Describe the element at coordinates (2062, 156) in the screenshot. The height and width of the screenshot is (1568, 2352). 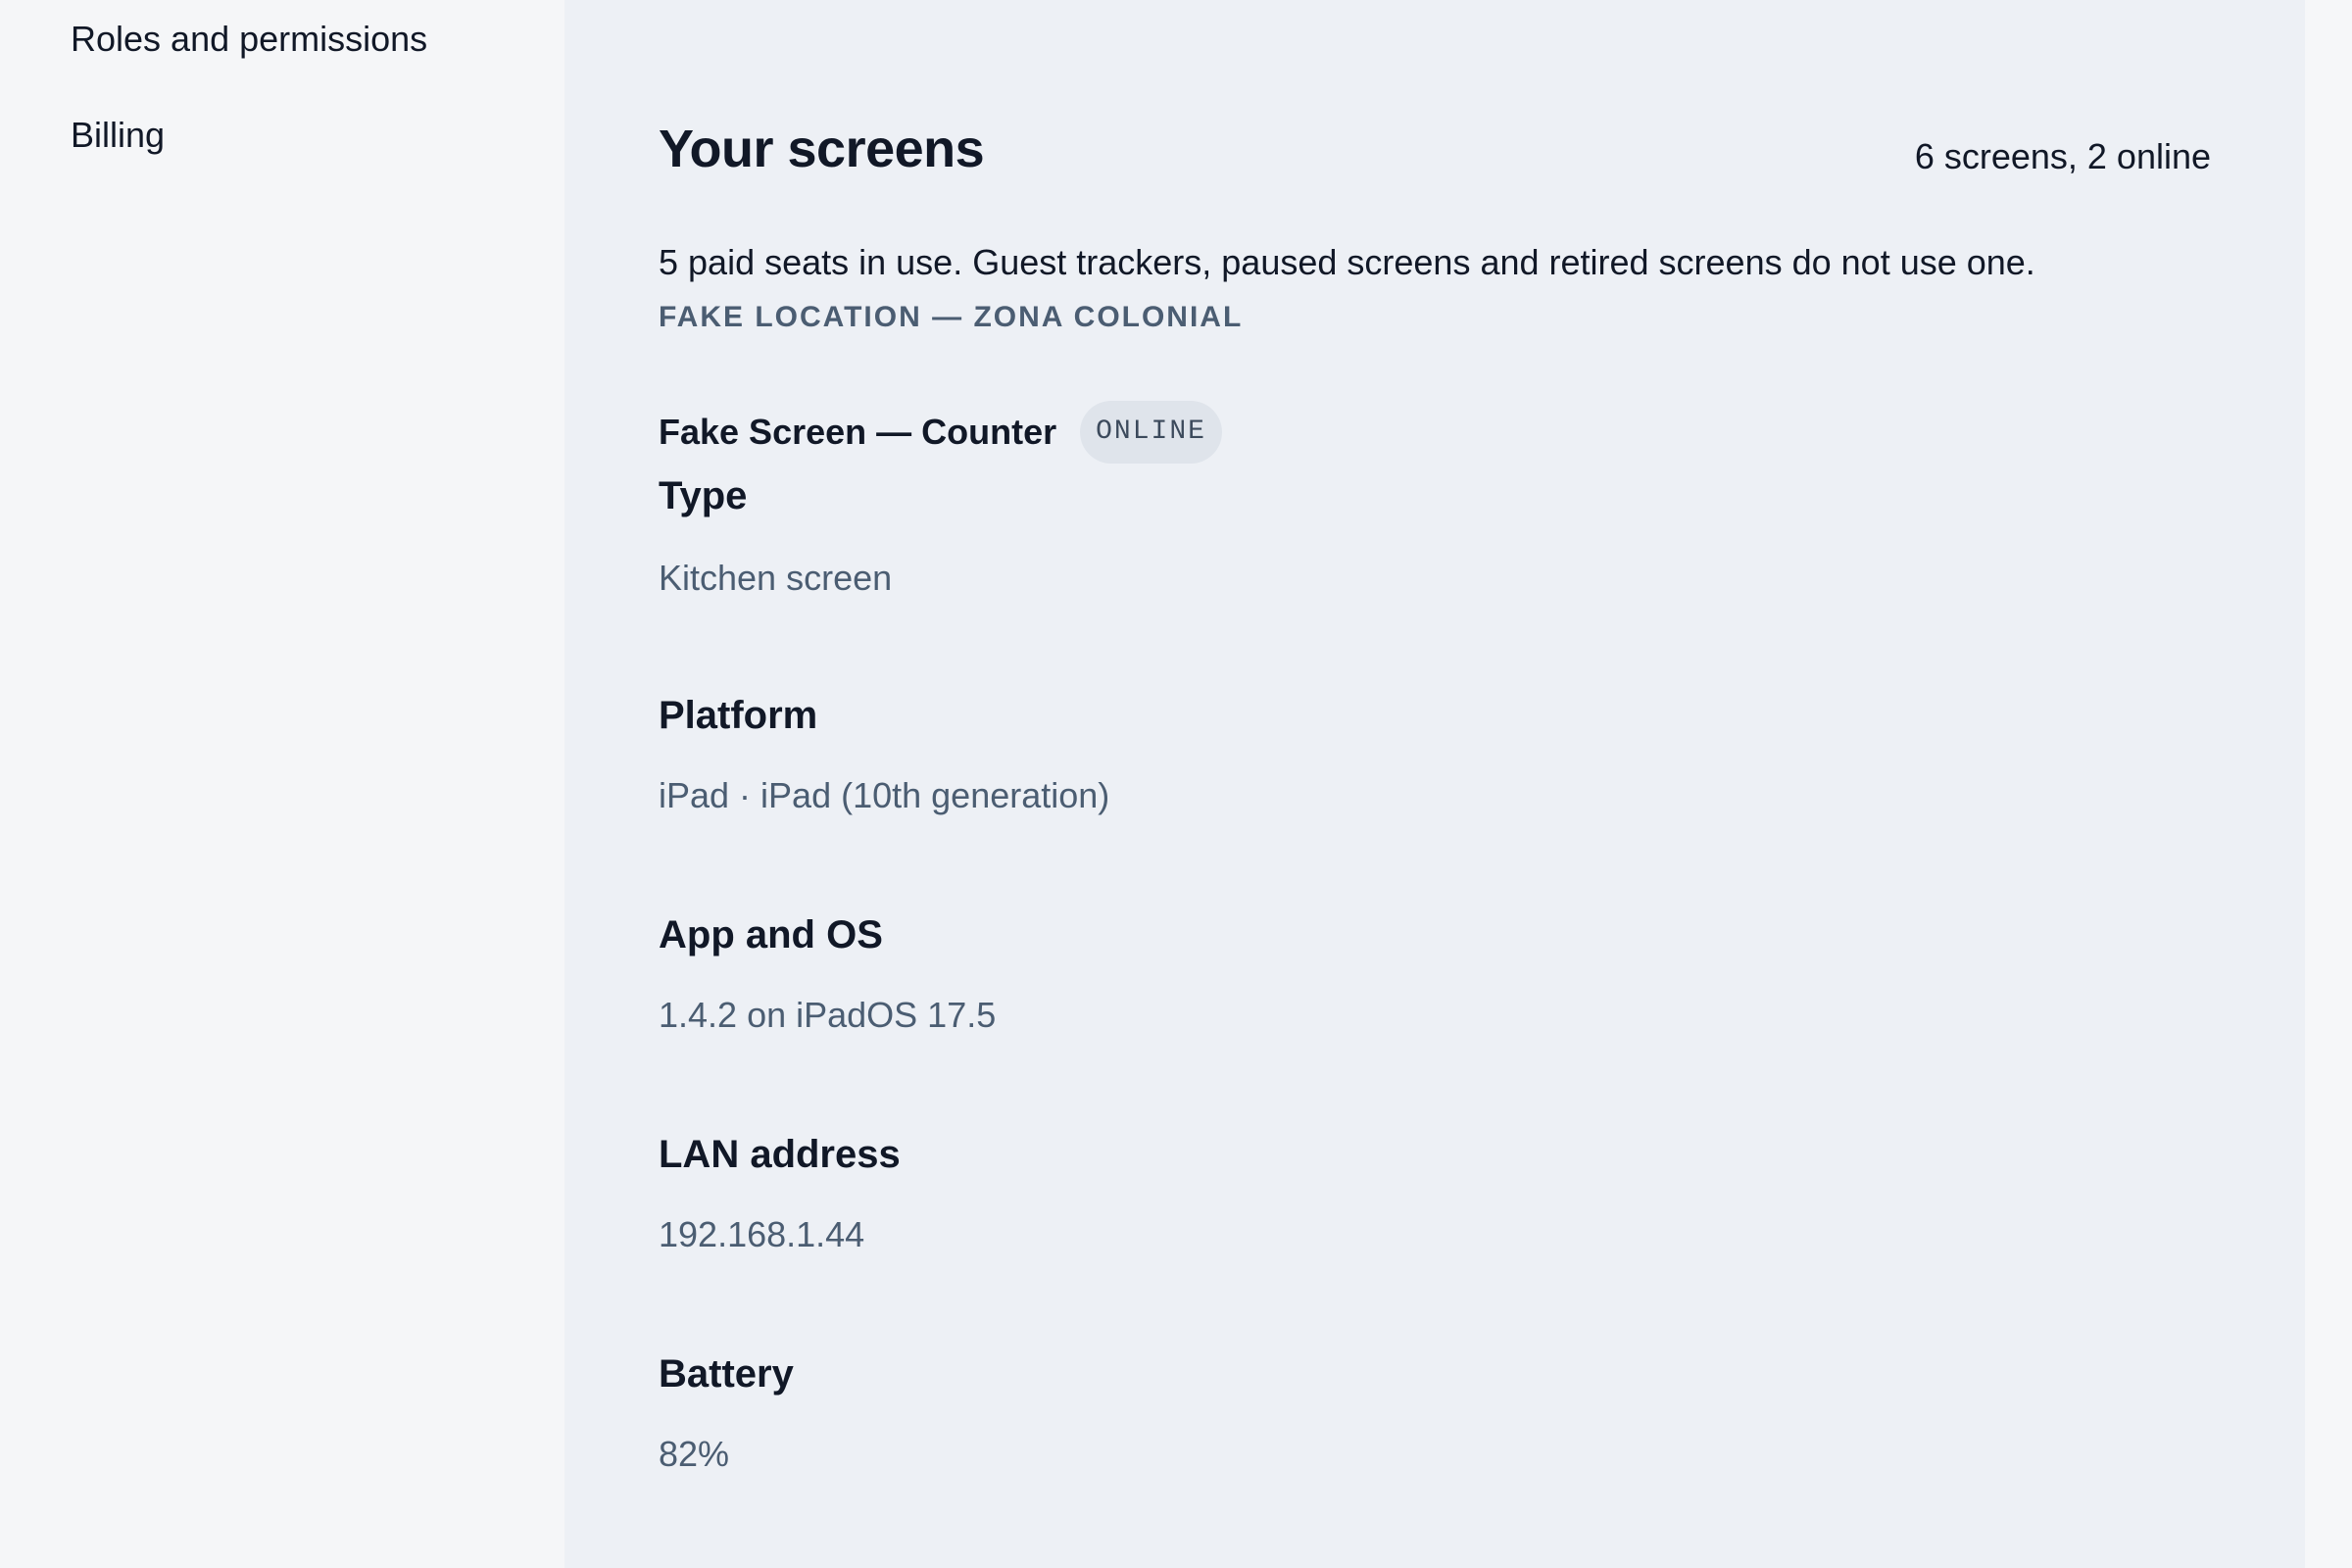
I see `screen-count: 6 screens, 2 online` at that location.